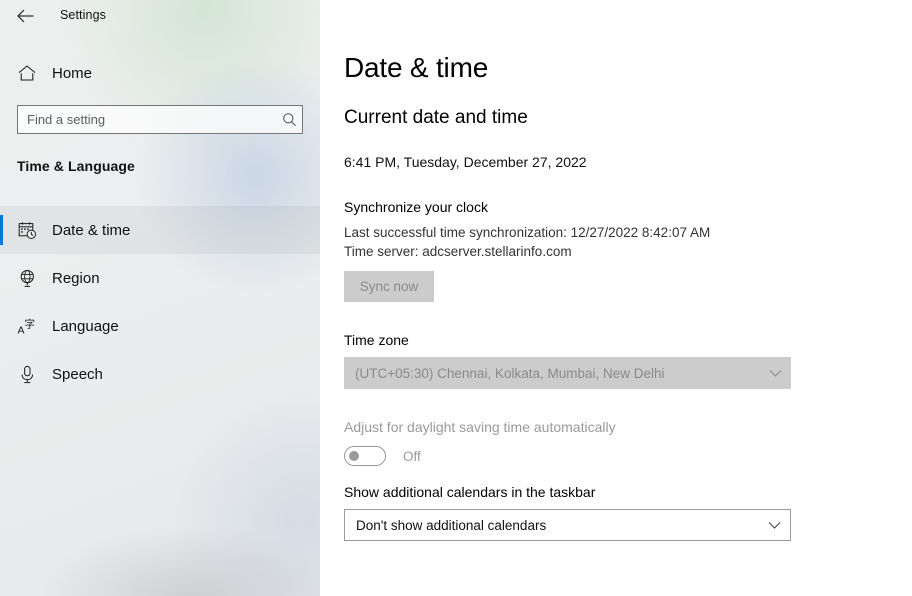 The image size is (912, 596). I want to click on sidebar-item-language: A 字 Language, so click(160, 326).